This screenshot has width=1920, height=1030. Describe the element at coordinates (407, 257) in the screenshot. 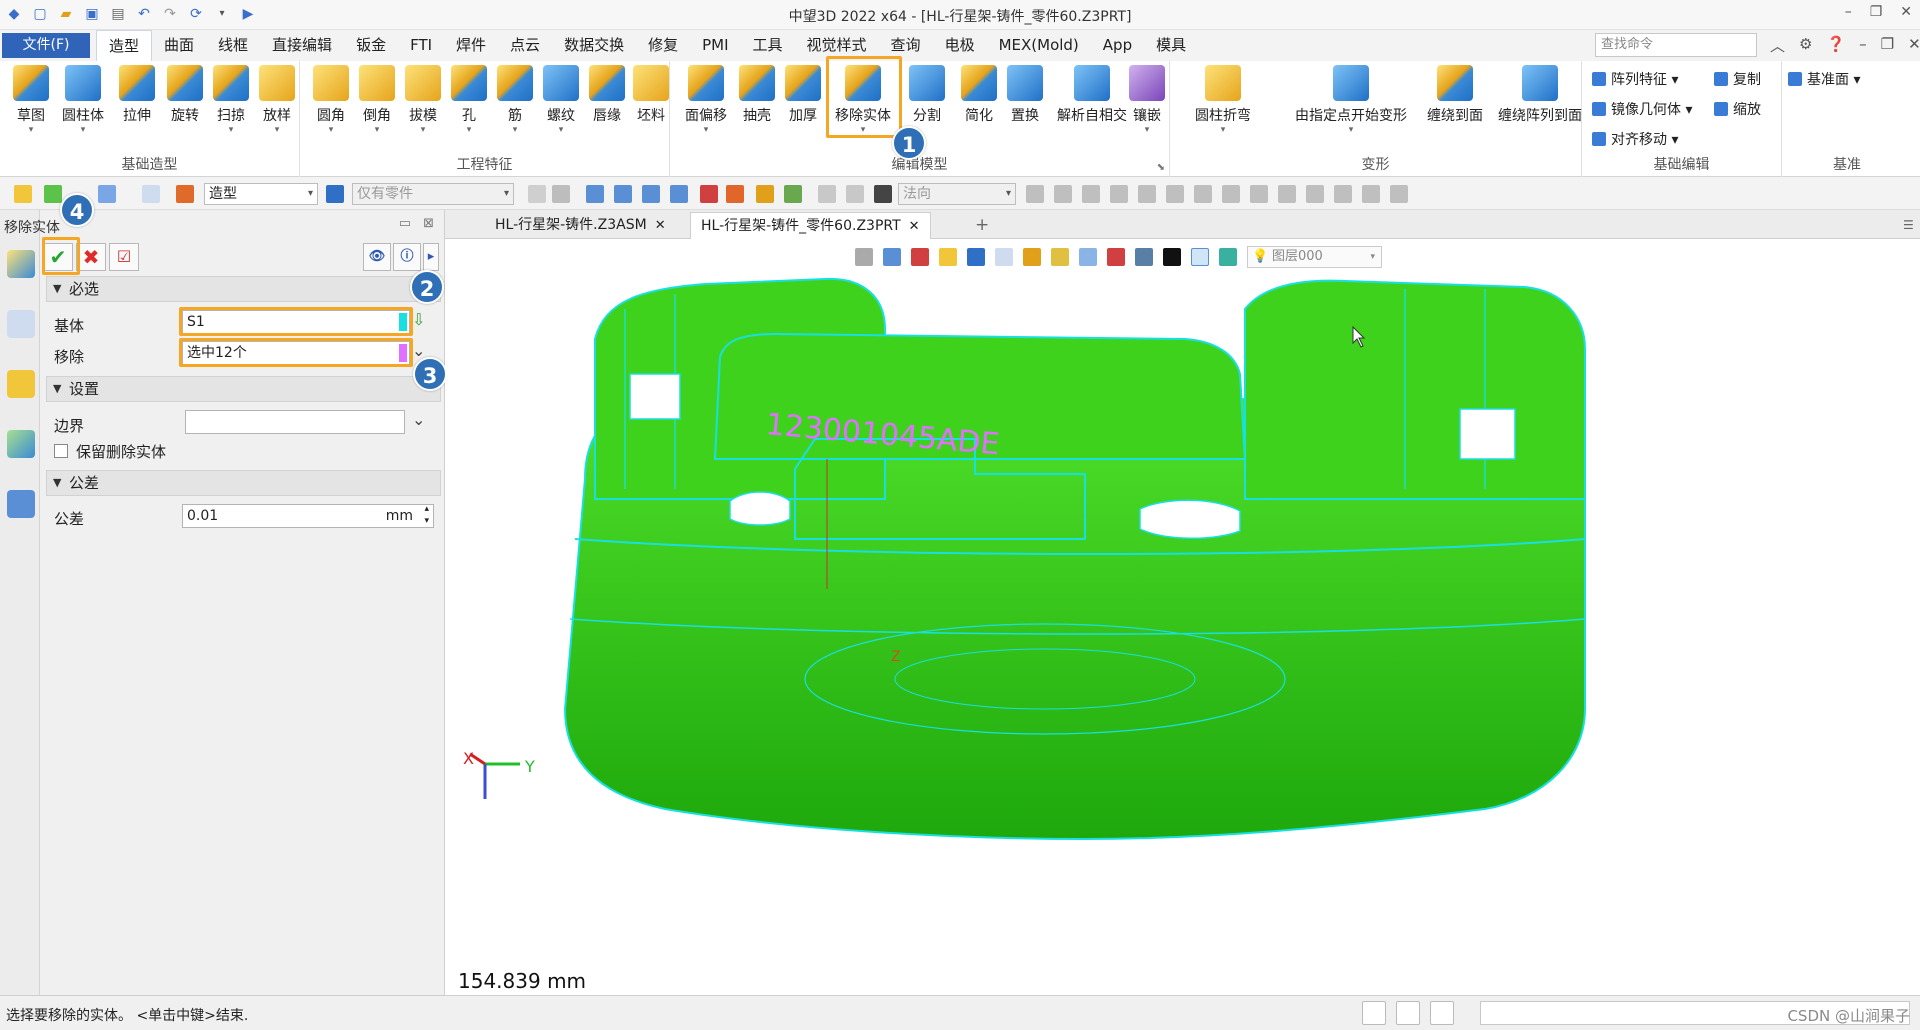

I see `info-button: ⓘ` at that location.